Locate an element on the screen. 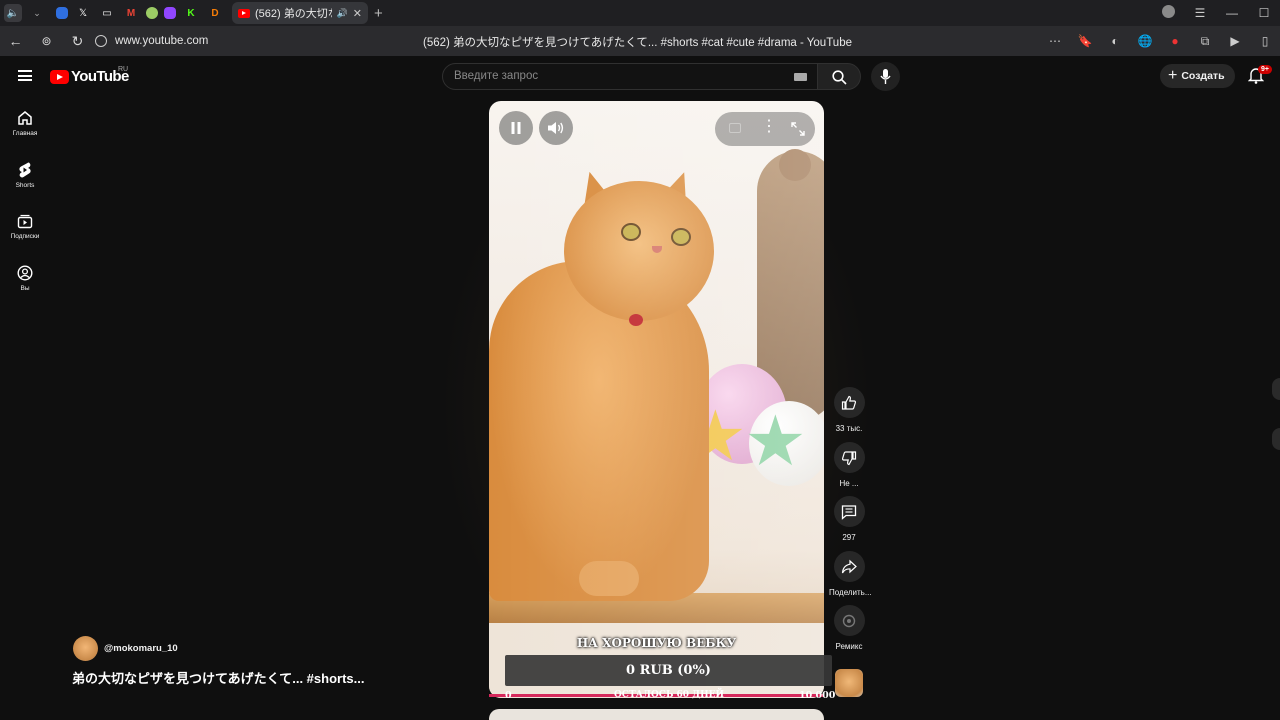  plus-icon: + is located at coordinates (1173, 75).